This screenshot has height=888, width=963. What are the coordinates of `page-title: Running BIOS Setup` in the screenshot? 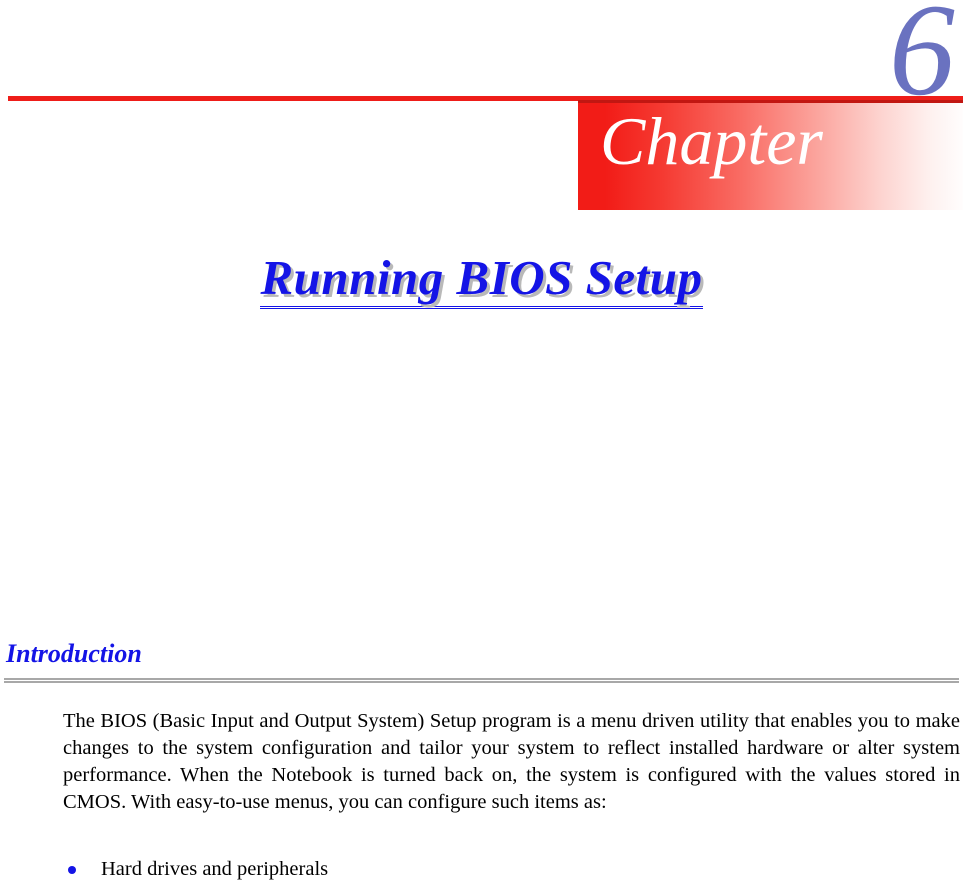 It's located at (481, 280).